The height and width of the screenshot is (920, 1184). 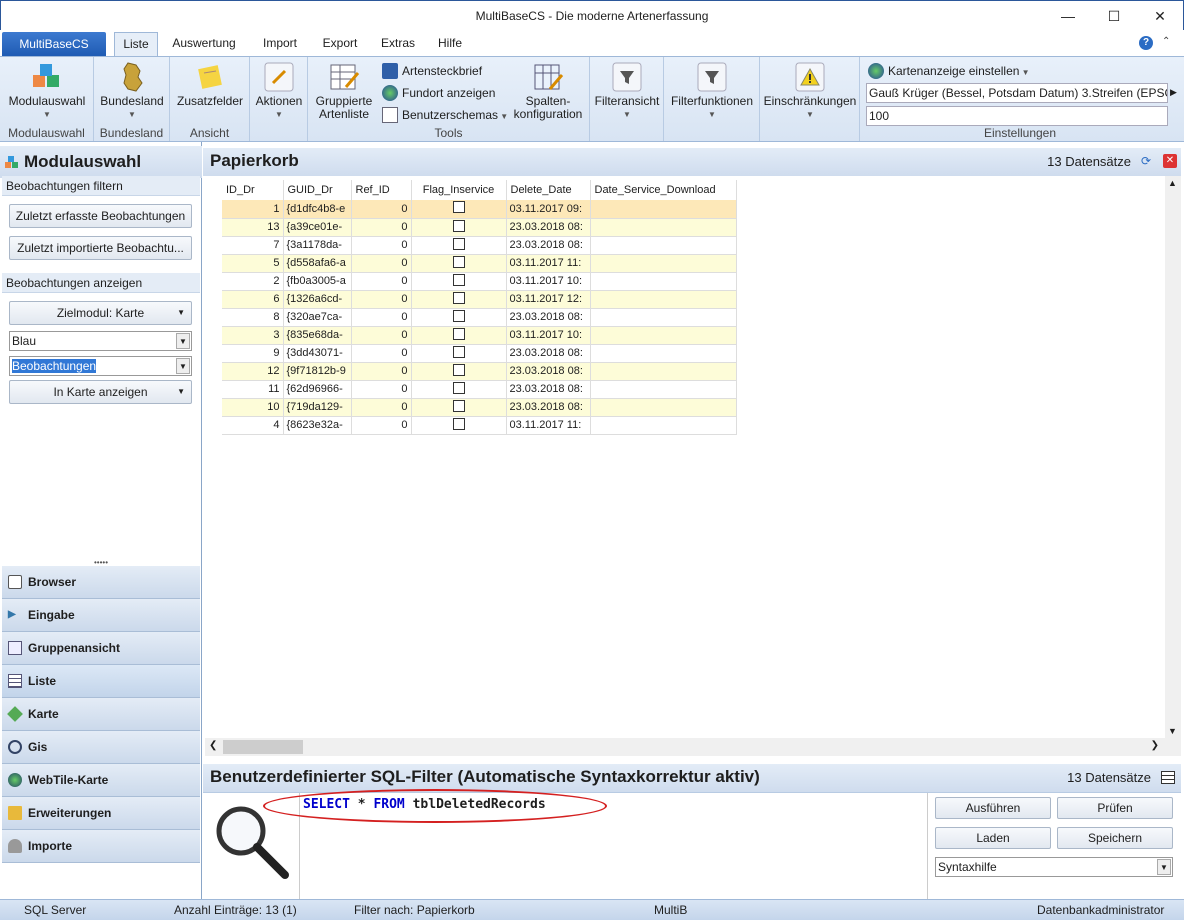 What do you see at coordinates (100, 392) in the screenshot?
I see `show-in-map-button: In Karte anzeigen ▼` at bounding box center [100, 392].